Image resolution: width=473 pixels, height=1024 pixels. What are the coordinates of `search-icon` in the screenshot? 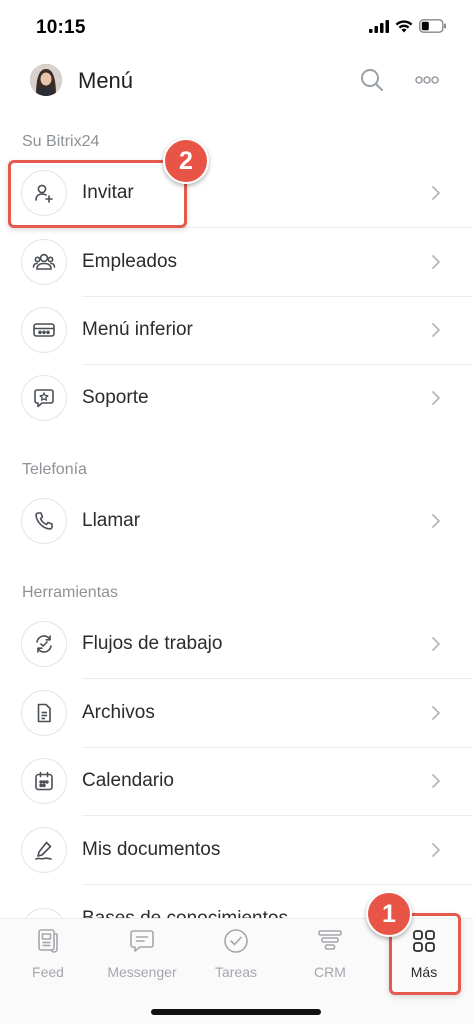 It's located at (372, 80).